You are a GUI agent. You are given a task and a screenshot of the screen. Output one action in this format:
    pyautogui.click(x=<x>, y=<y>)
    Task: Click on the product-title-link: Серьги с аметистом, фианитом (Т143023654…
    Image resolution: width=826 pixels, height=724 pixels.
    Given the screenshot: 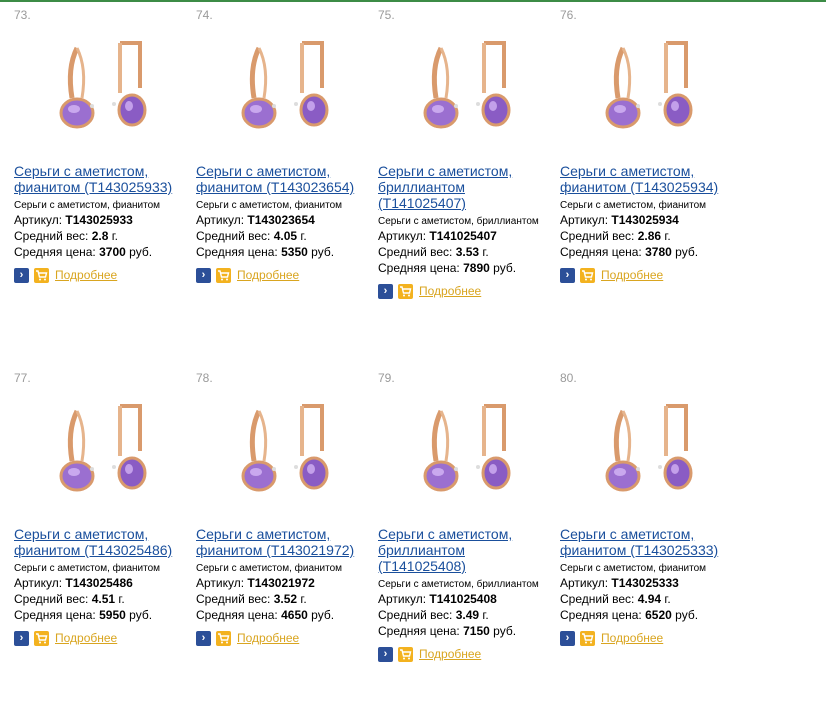 What is the action you would take?
    pyautogui.click(x=283, y=179)
    